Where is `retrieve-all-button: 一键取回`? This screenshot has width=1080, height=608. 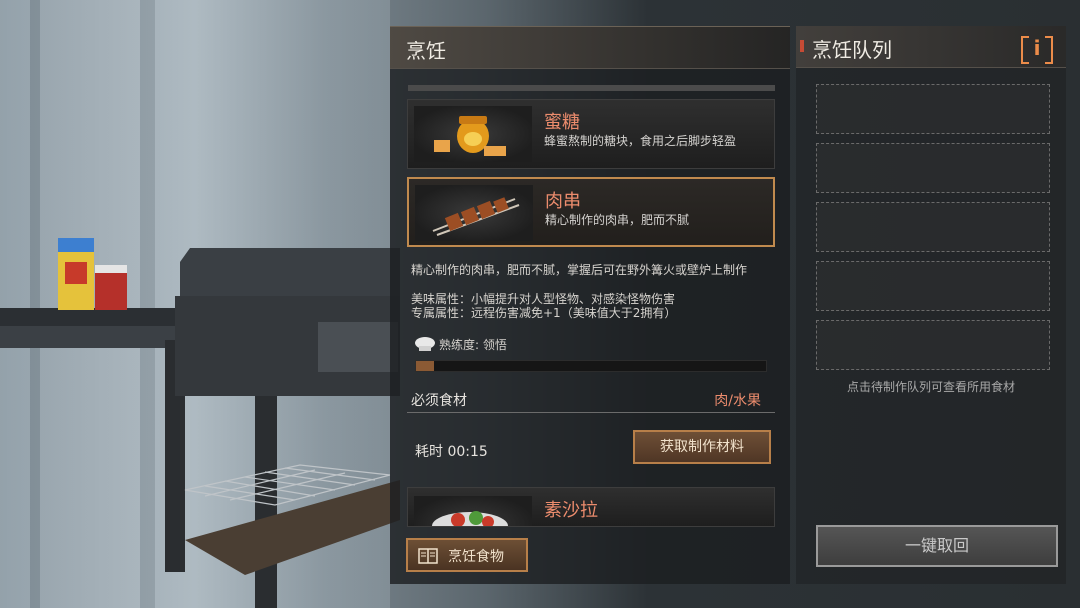 retrieve-all-button: 一键取回 is located at coordinates (937, 546).